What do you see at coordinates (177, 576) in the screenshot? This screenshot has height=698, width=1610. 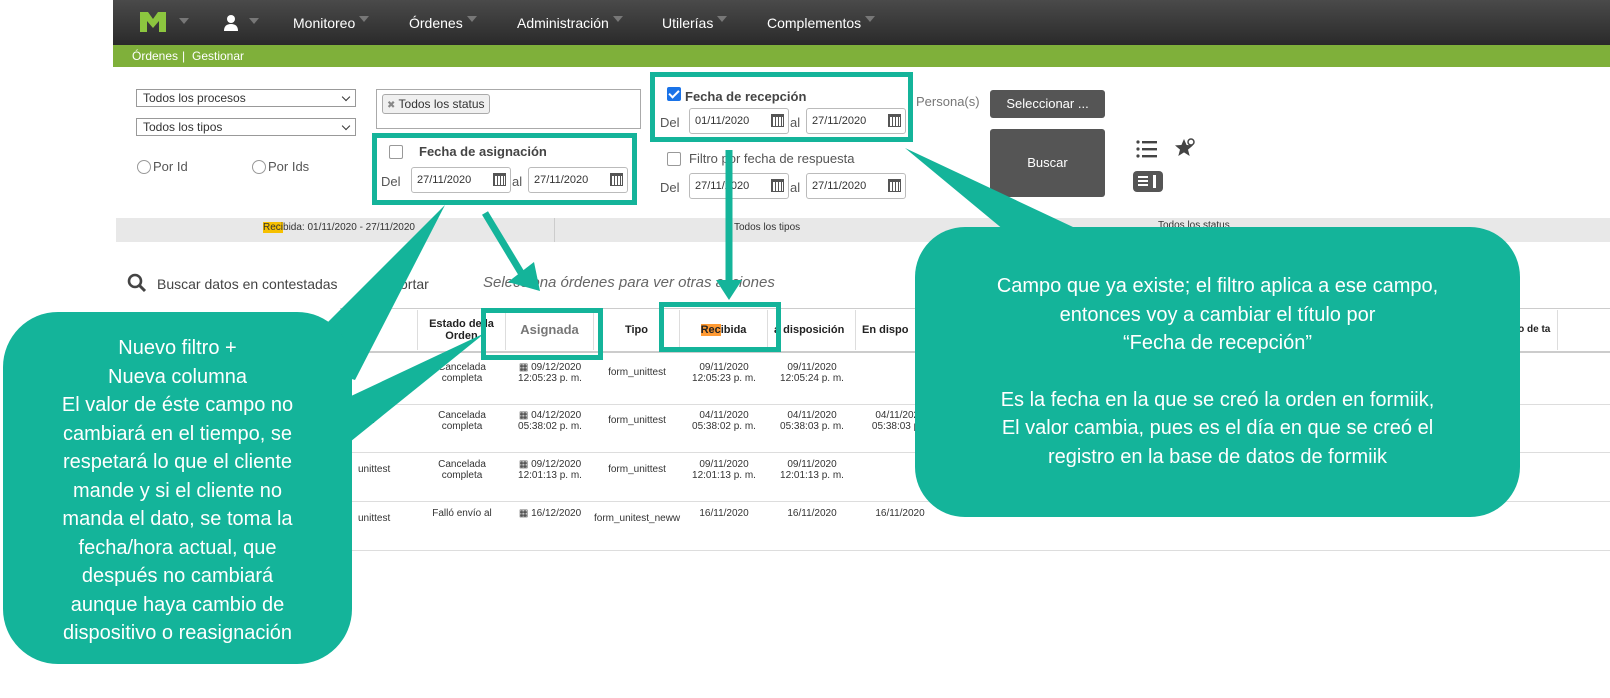 I see `callout-line: después no cambiará` at bounding box center [177, 576].